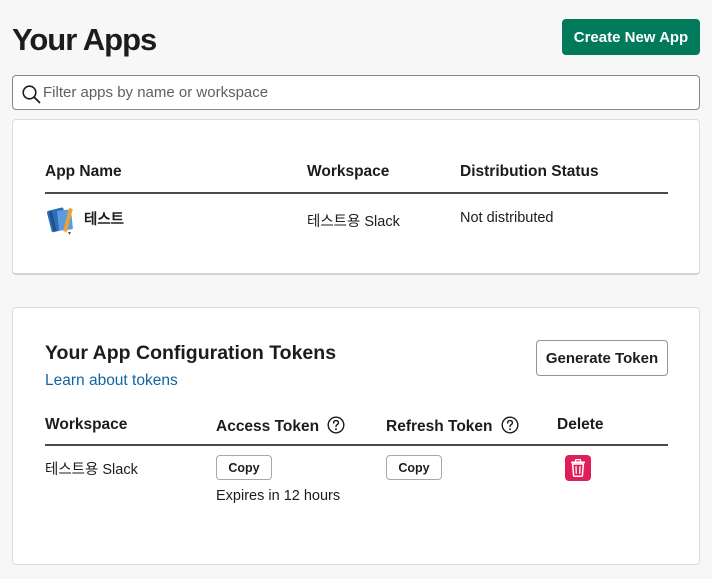 The height and width of the screenshot is (579, 712). Describe the element at coordinates (356, 445) in the screenshot. I see `tokens-header-divider` at that location.